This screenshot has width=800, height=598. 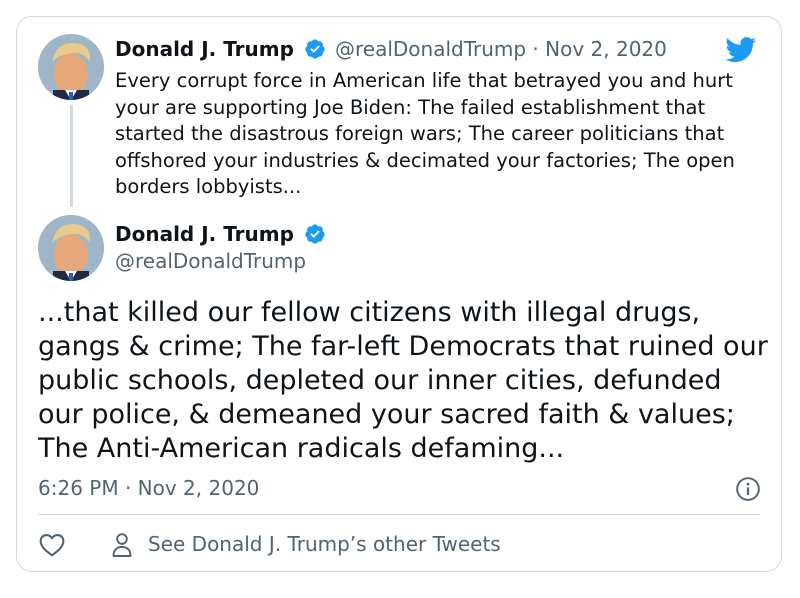 I want to click on see-other-tweets-link: See Donald J. Trump’s other Tweets, so click(x=324, y=544).